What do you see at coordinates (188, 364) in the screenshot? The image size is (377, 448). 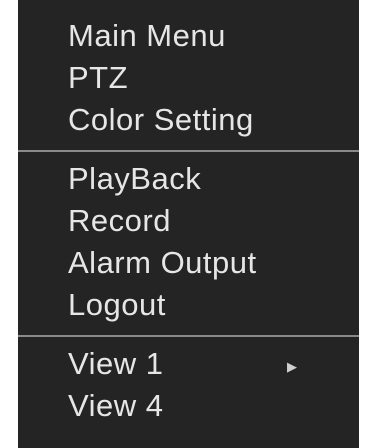 I see `menu-item-view-1: View 1 ▶` at bounding box center [188, 364].